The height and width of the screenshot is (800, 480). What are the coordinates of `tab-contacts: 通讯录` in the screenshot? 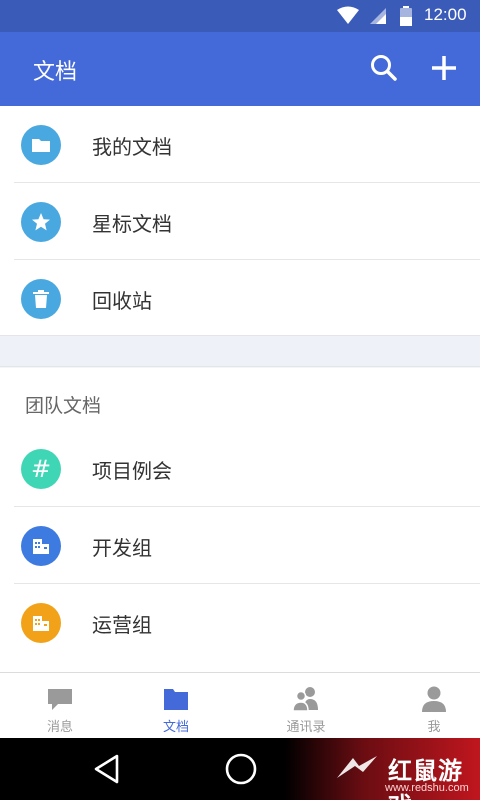 It's located at (306, 706).